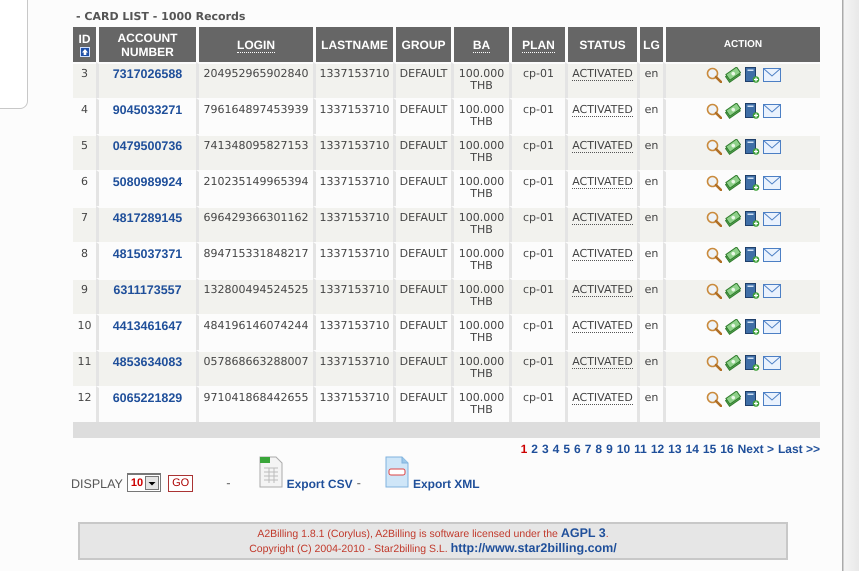  Describe the element at coordinates (144, 482) in the screenshot. I see `page-size-select: 10` at that location.